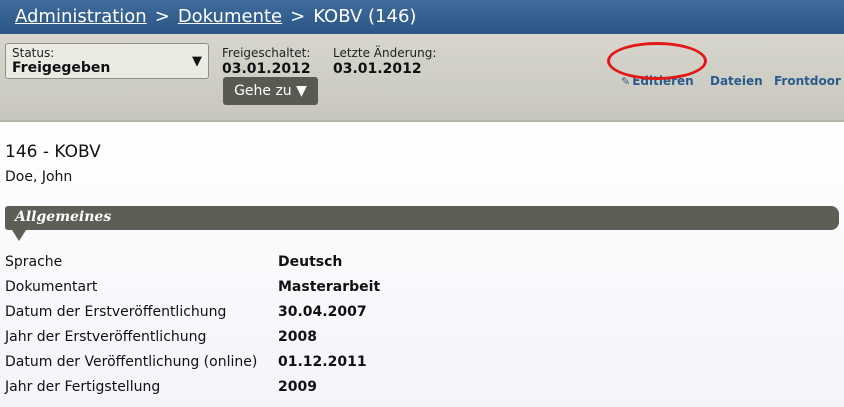 This screenshot has width=844, height=407. I want to click on files-link: Dateien, so click(736, 81).